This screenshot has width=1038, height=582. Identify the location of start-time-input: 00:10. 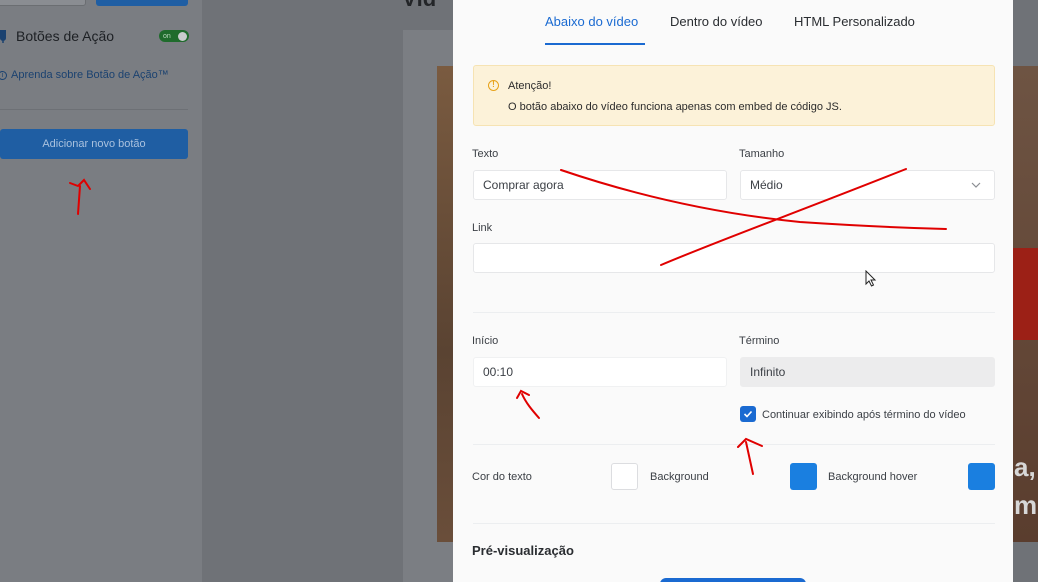
(600, 372).